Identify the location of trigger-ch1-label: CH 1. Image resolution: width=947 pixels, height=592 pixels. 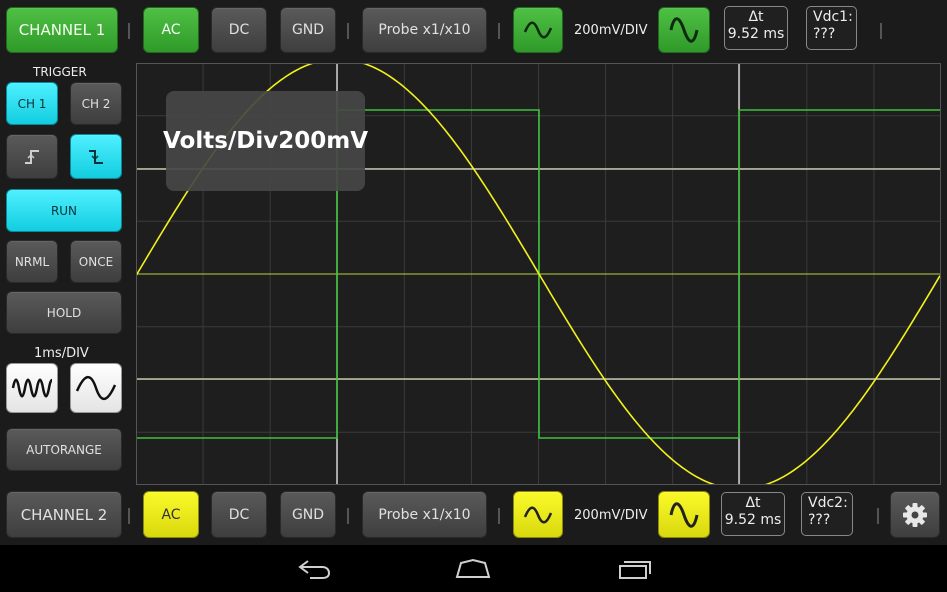
(32, 103).